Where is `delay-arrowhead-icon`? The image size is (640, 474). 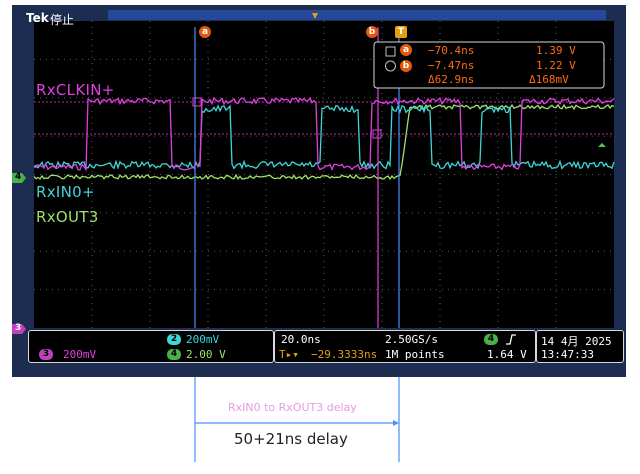 delay-arrowhead-icon is located at coordinates (396, 423).